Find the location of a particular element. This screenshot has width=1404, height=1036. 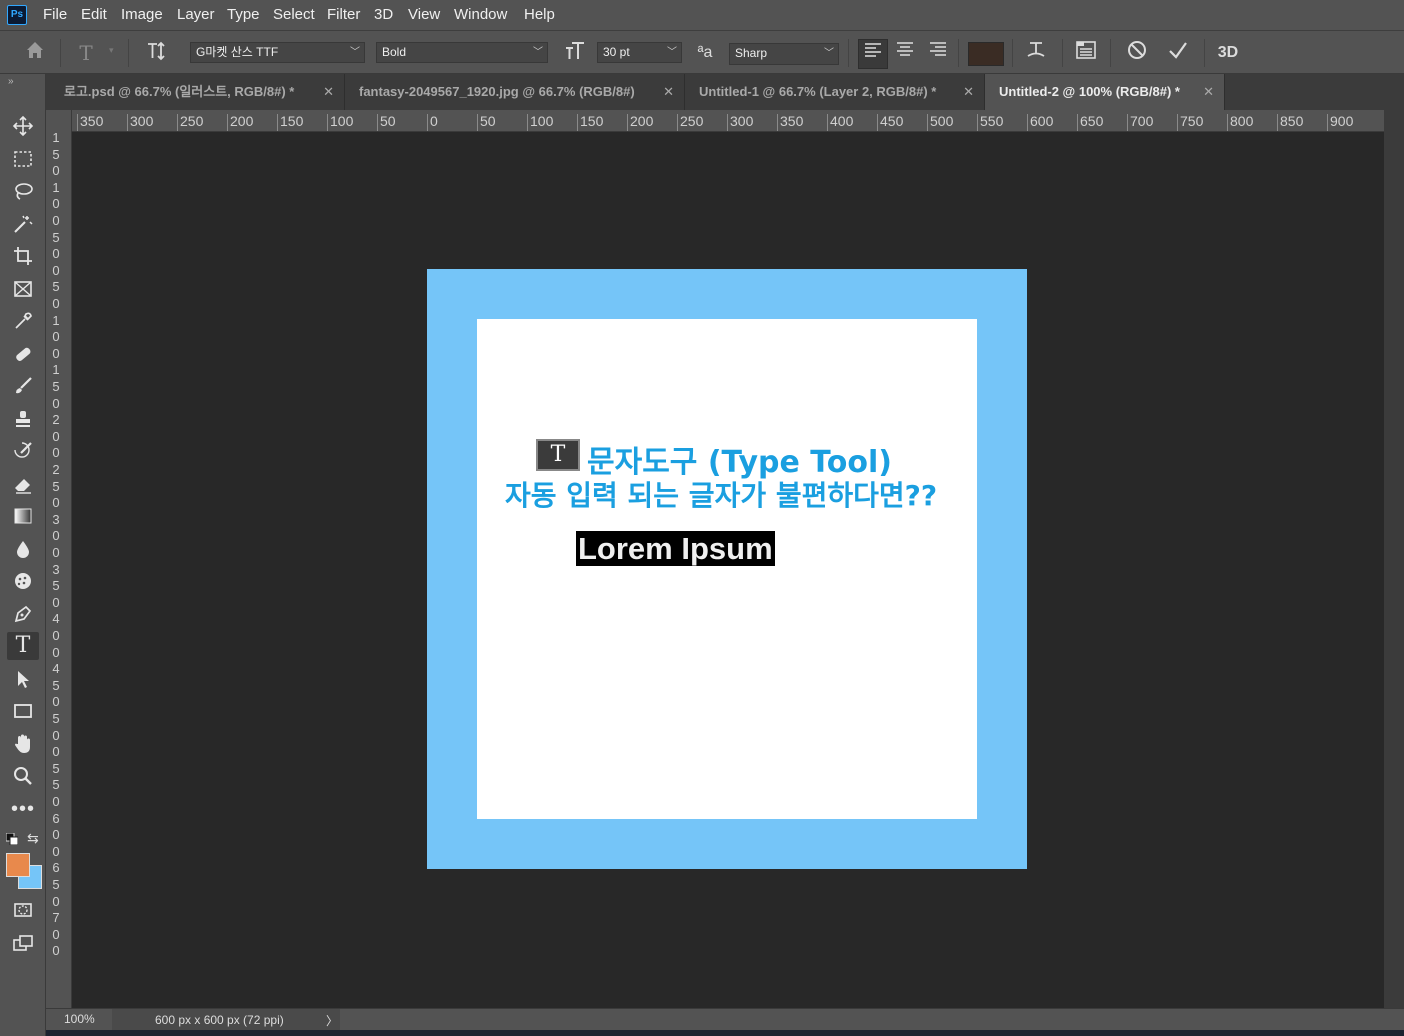

quick-mask-icon is located at coordinates (23, 910).